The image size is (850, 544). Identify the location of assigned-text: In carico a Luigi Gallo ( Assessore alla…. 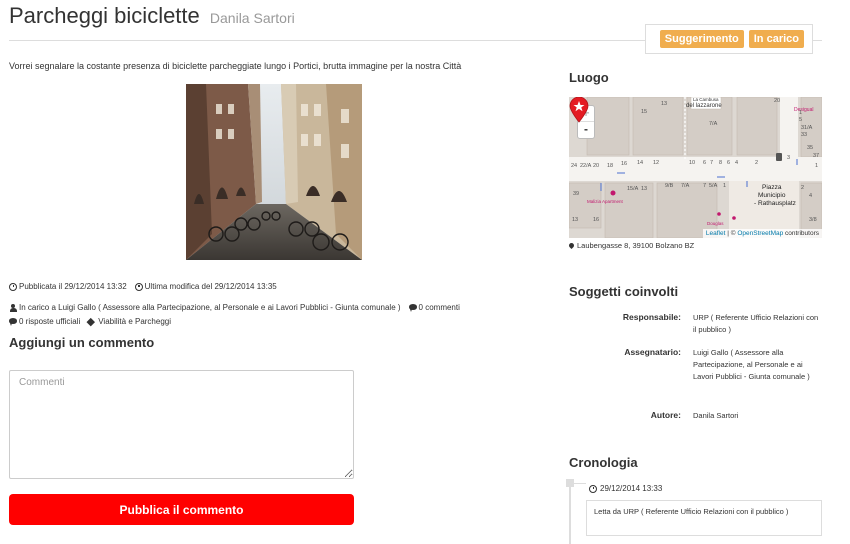
(210, 307).